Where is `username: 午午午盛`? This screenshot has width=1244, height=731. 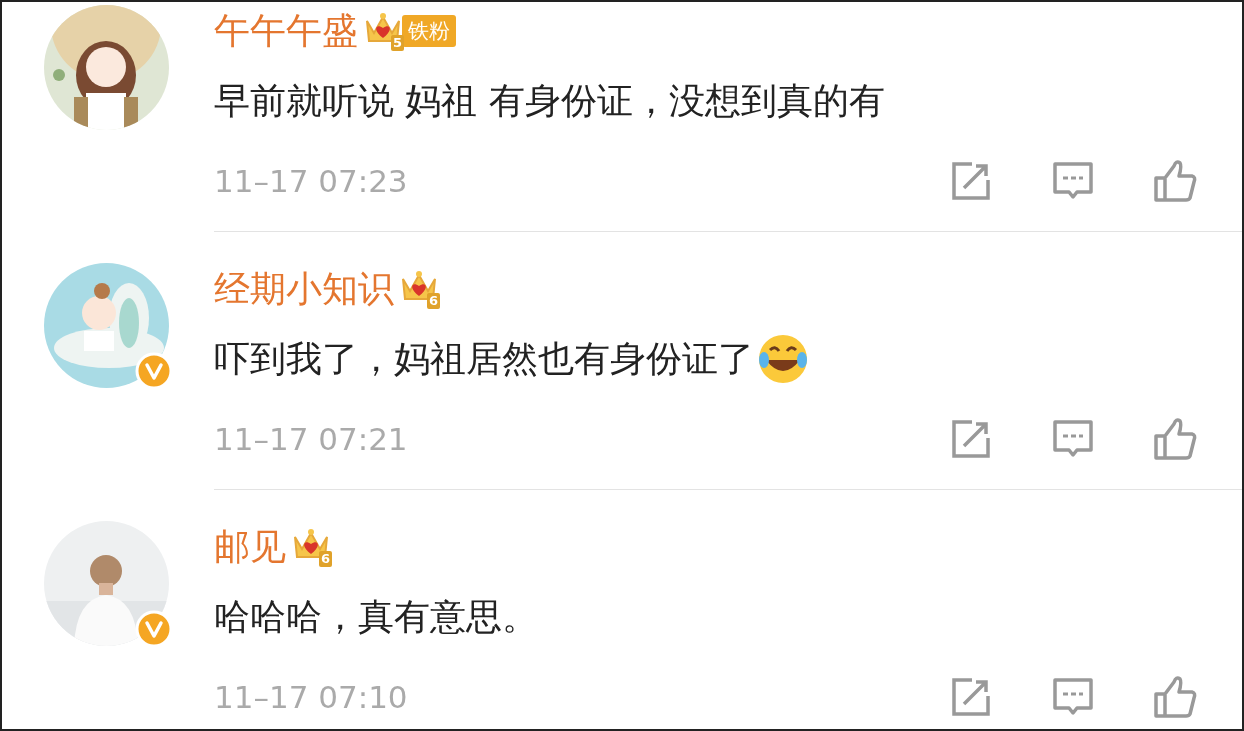 username: 午午午盛 is located at coordinates (286, 31).